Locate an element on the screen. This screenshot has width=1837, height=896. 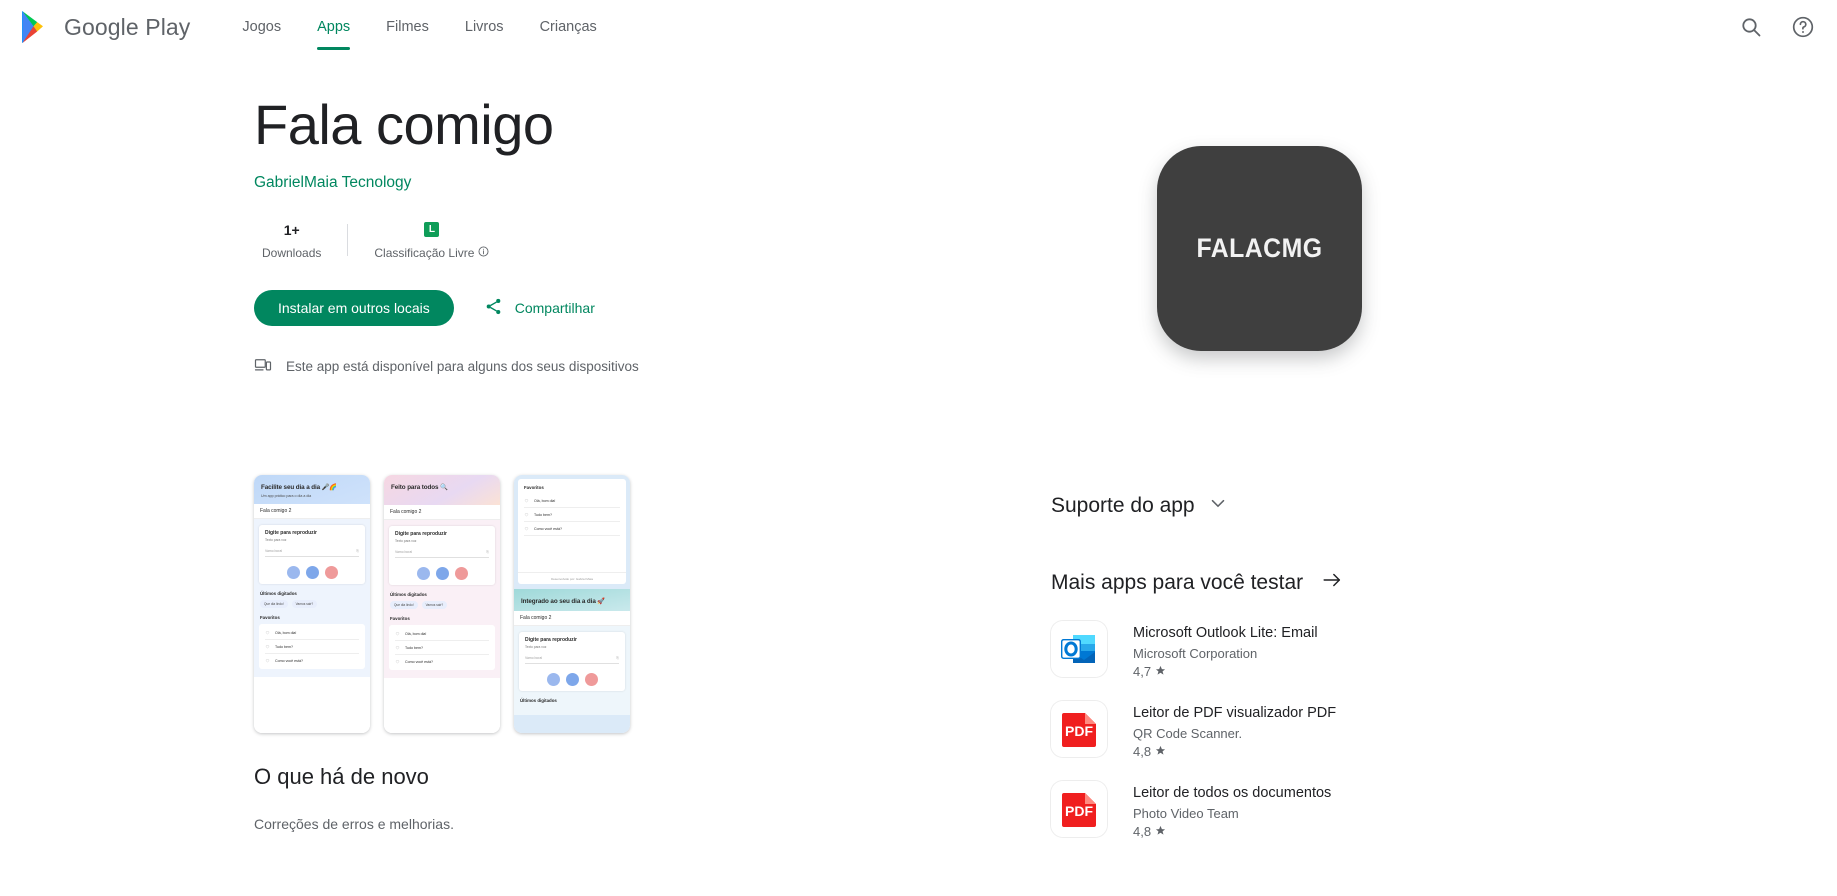
google-play-triangle-icon is located at coordinates (36, 27).